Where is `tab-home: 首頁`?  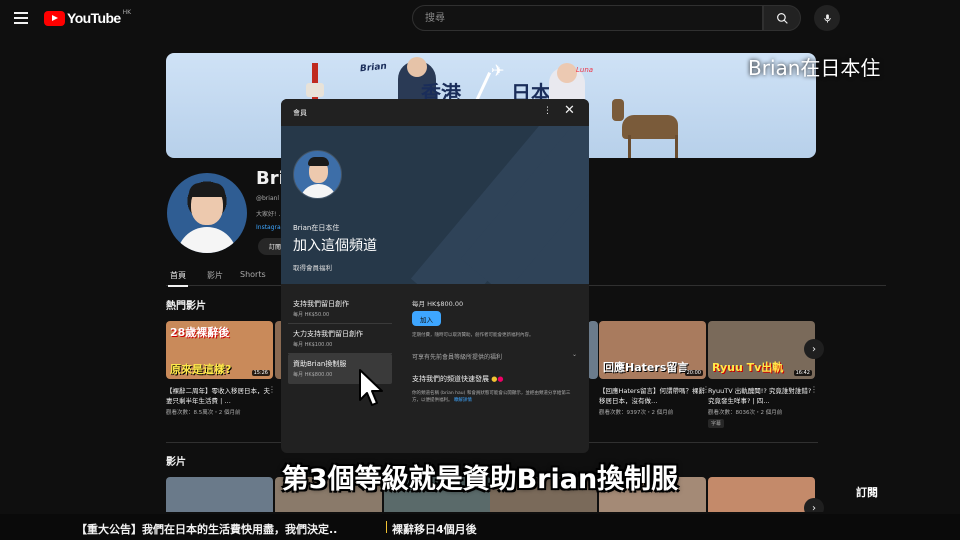
tab-home: 首頁 is located at coordinates (178, 278).